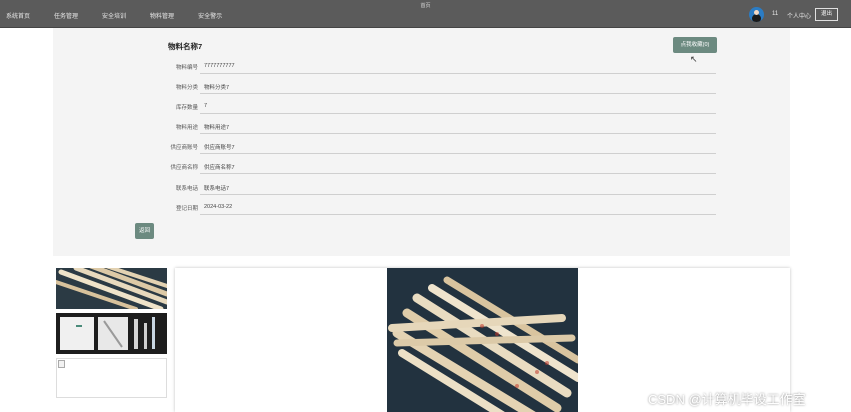 The width and height of the screenshot is (851, 412). What do you see at coordinates (206, 106) in the screenshot?
I see `field-value: 7` at bounding box center [206, 106].